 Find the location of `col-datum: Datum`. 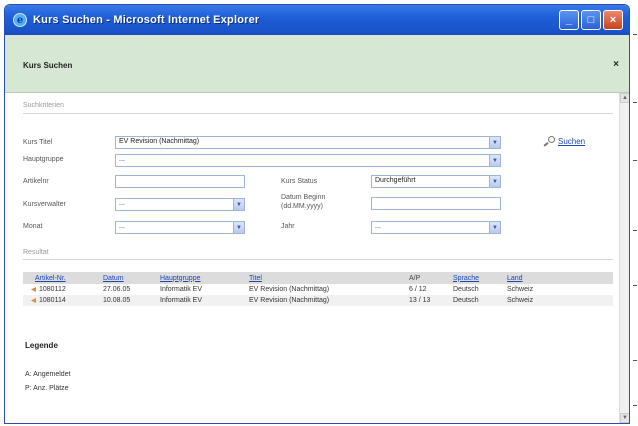

col-datum: Datum is located at coordinates (113, 278).